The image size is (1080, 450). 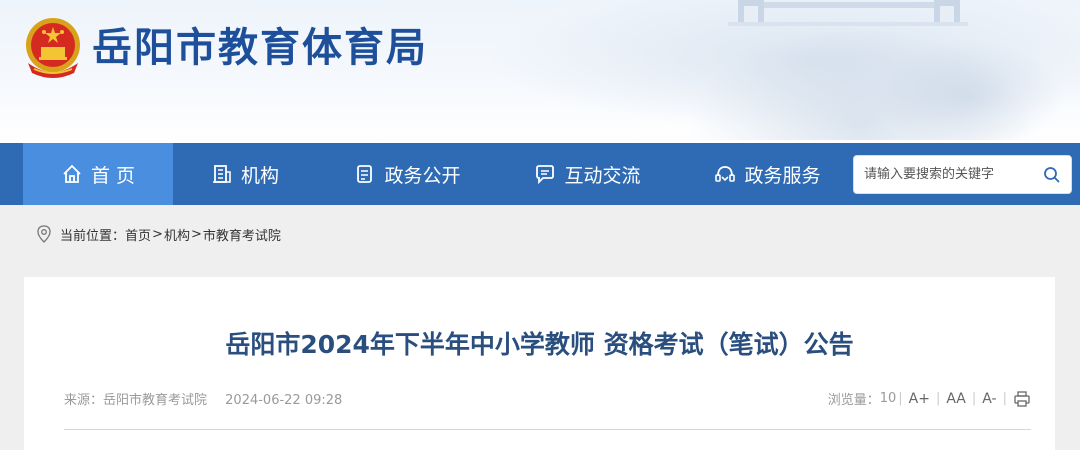 I want to click on nav-item-label: 政务公开, so click(x=422, y=175).